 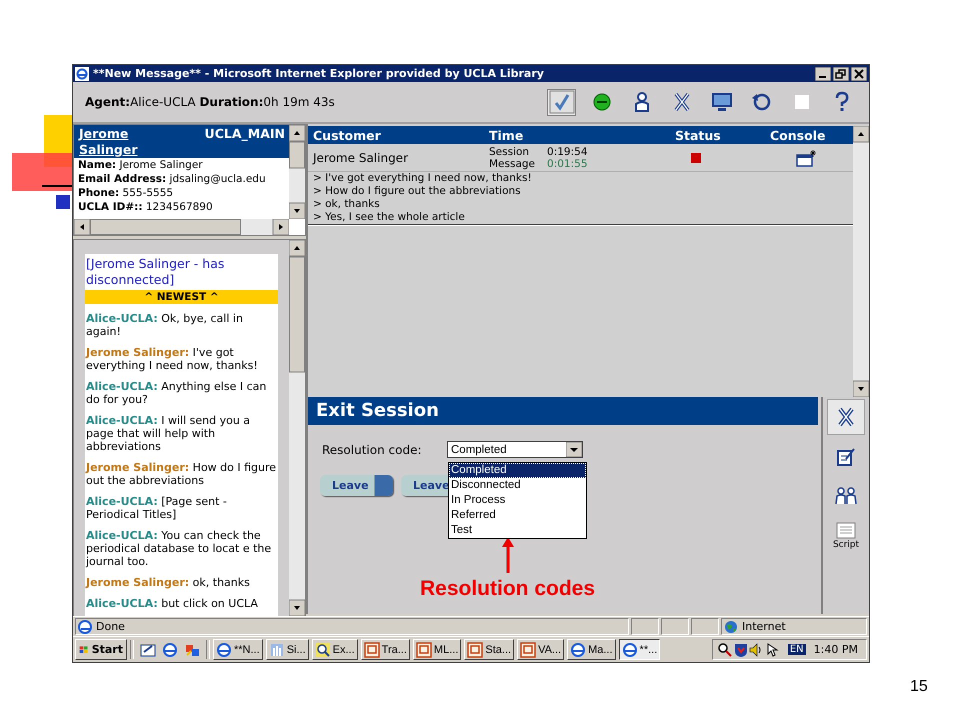 I want to click on script-button: Script, so click(x=846, y=535).